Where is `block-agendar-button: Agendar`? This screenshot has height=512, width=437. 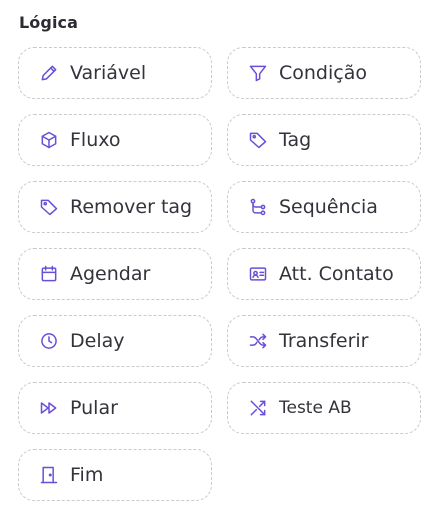
block-agendar-button: Agendar is located at coordinates (115, 274).